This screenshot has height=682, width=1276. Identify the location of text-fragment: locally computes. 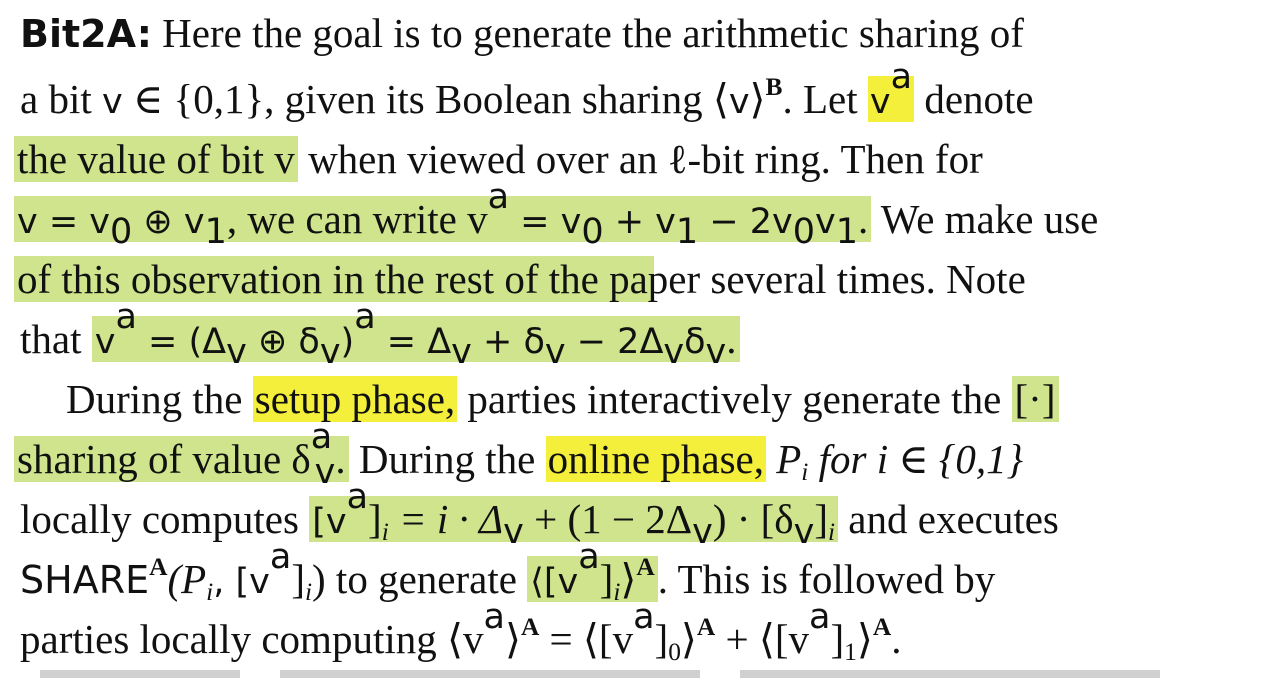
(165, 519).